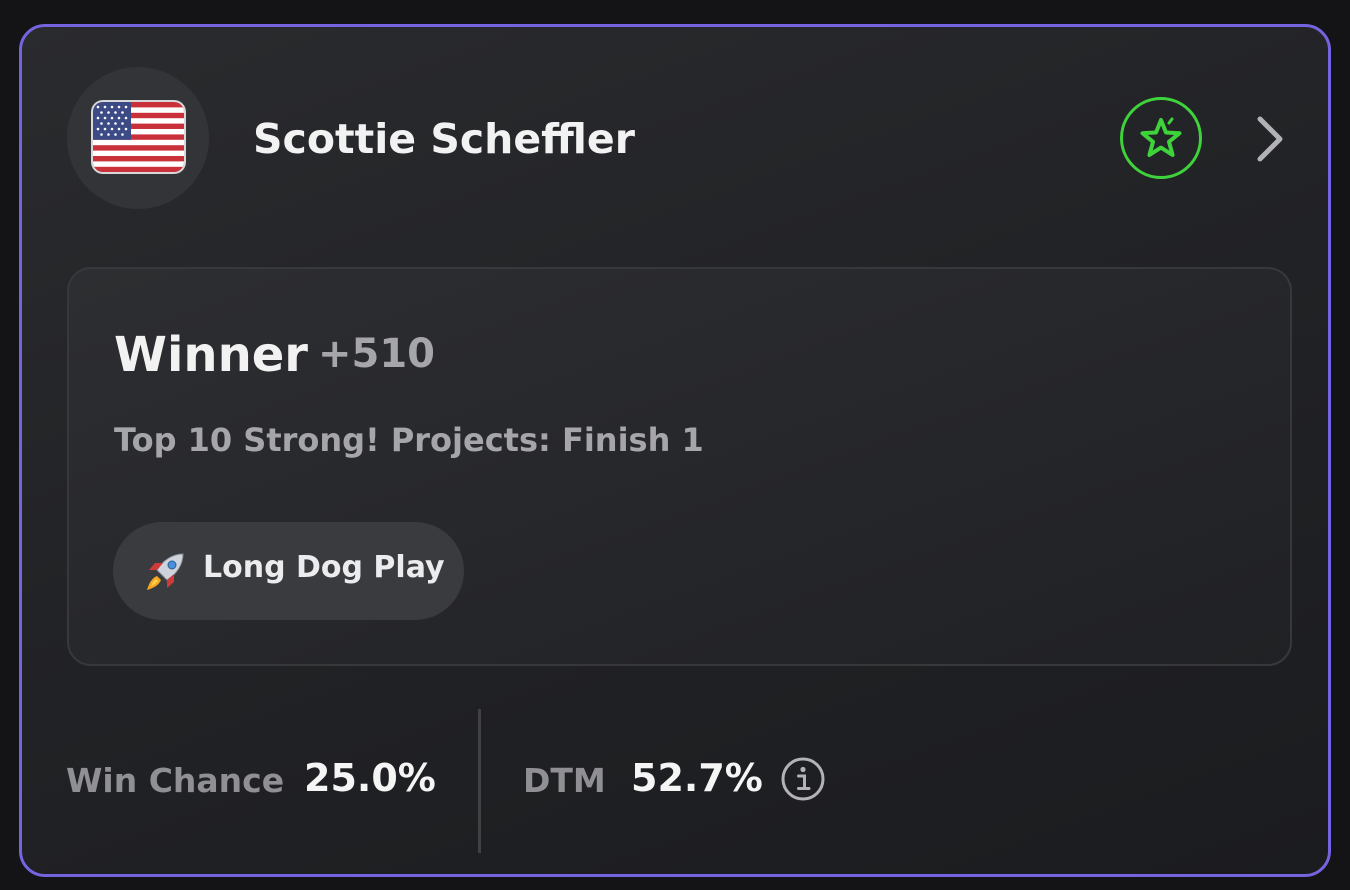 The width and height of the screenshot is (1350, 890). Describe the element at coordinates (697, 778) in the screenshot. I see `dtm-value: 52.7%` at that location.